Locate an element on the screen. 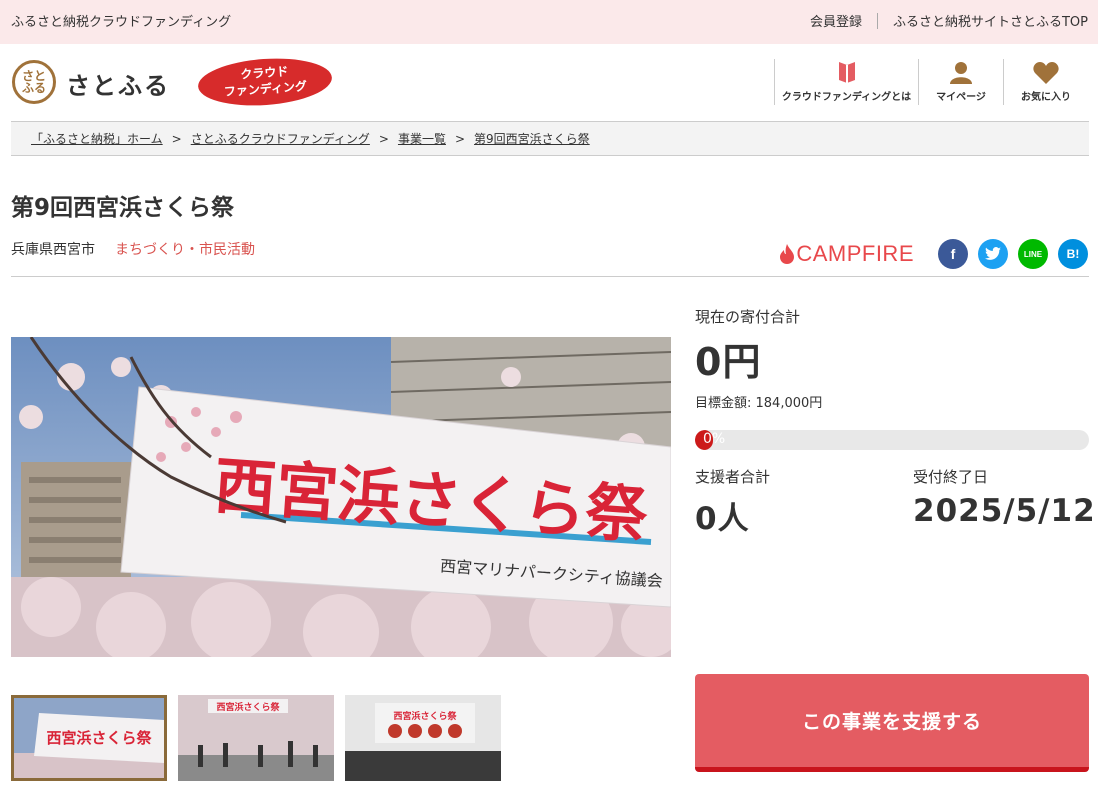 The image size is (1098, 791). deadline-block: 受付終了日 2025/5/12 is located at coordinates (1004, 502).